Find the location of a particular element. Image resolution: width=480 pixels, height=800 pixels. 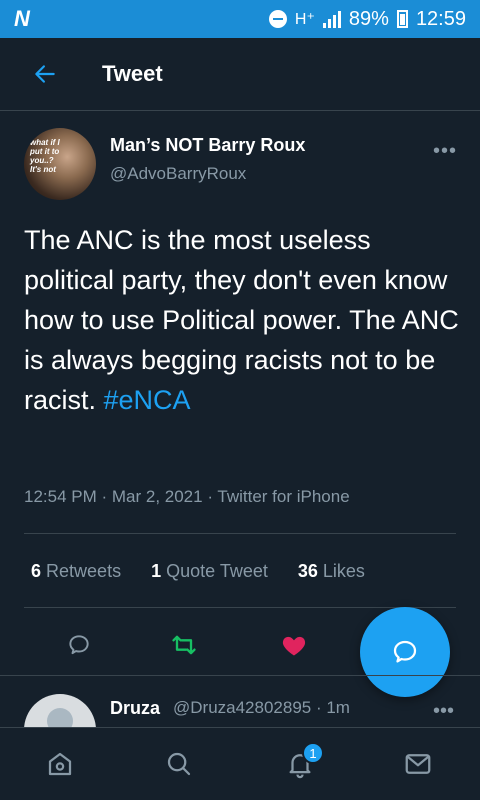

quotes-stat: 1 Quote Tweet is located at coordinates (209, 571).